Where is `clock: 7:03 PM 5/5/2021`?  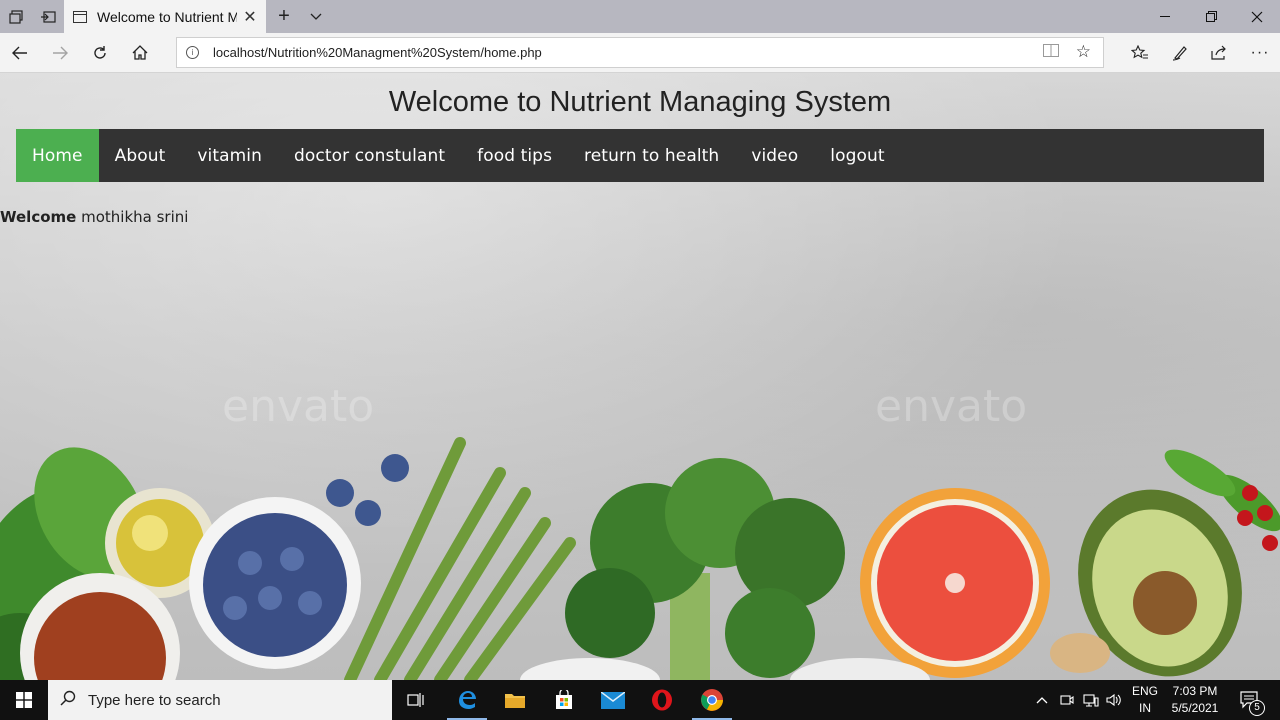 clock: 7:03 PM 5/5/2021 is located at coordinates (1195, 700).